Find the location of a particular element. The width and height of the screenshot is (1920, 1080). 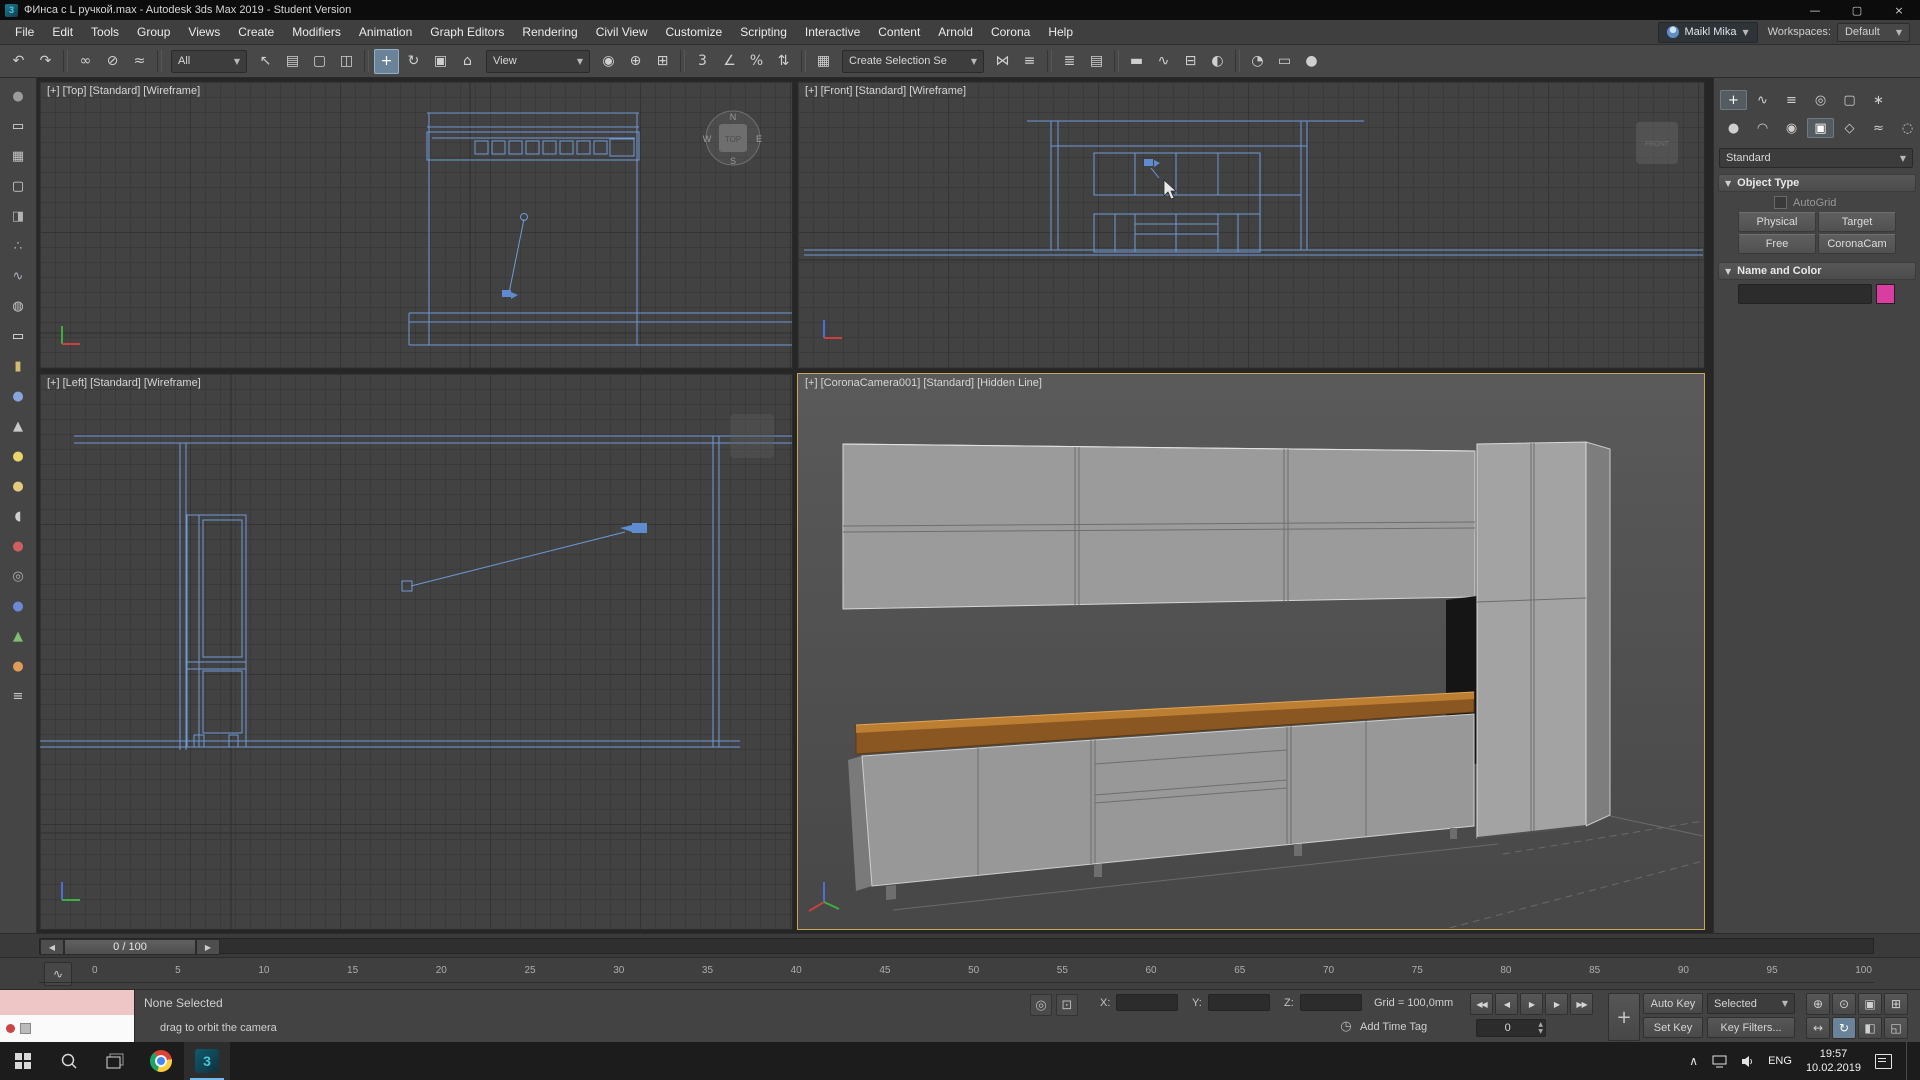

zoom-icon: ⊕ is located at coordinates (1818, 1004).